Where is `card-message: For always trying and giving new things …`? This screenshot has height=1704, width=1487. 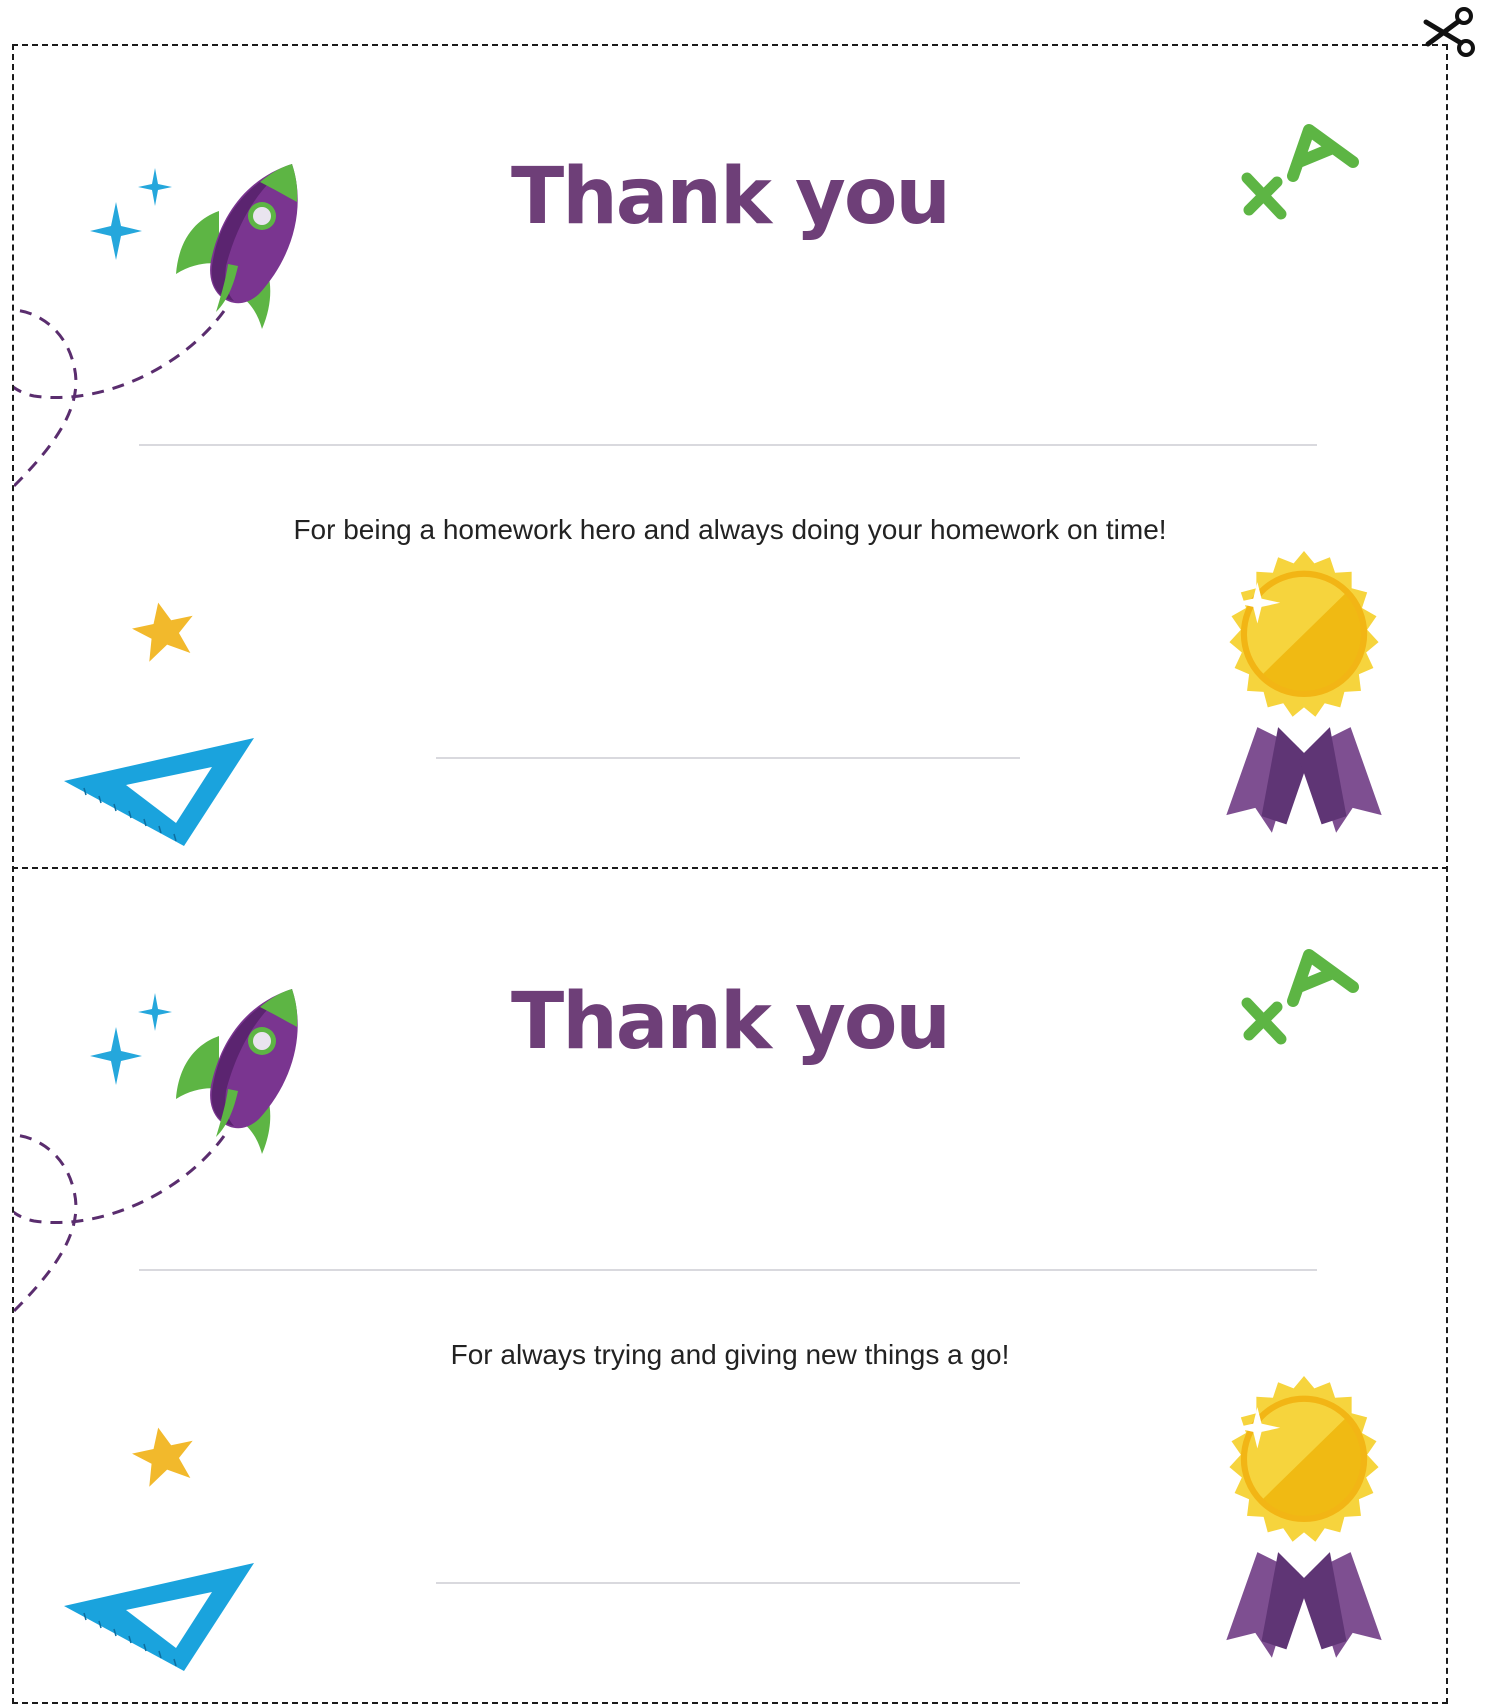
card-message: For always trying and giving new things … is located at coordinates (730, 1354).